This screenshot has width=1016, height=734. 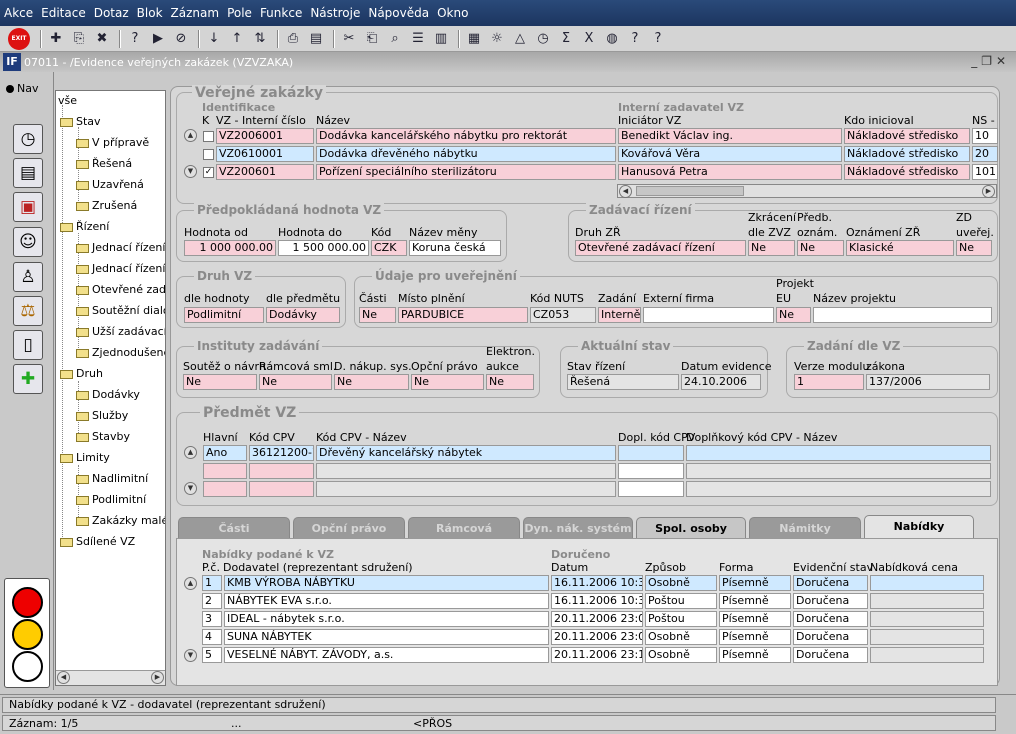 What do you see at coordinates (660, 248) in the screenshot?
I see `druh-zr-field: Otevřené zadávací řízení` at bounding box center [660, 248].